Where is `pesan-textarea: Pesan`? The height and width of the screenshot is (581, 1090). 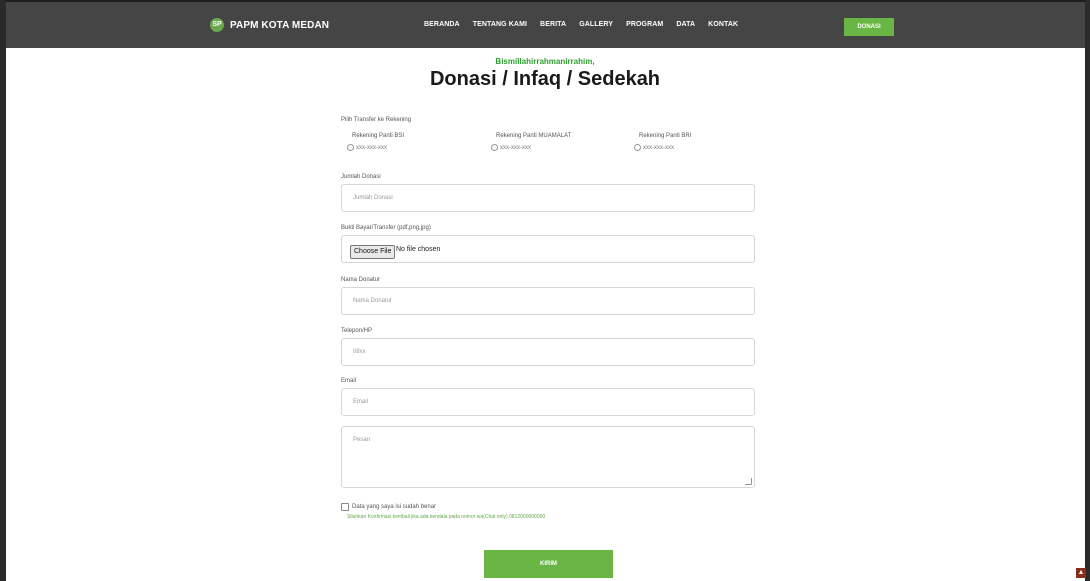
pesan-textarea: Pesan is located at coordinates (548, 457).